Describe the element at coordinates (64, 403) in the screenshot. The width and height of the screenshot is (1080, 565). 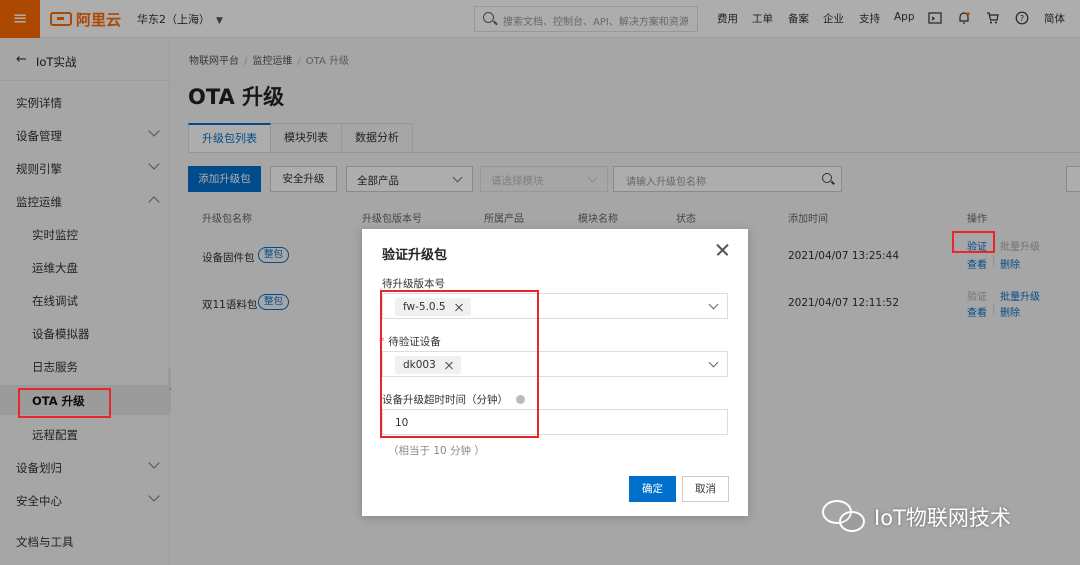
I see `annotation-box-ota-menu` at that location.